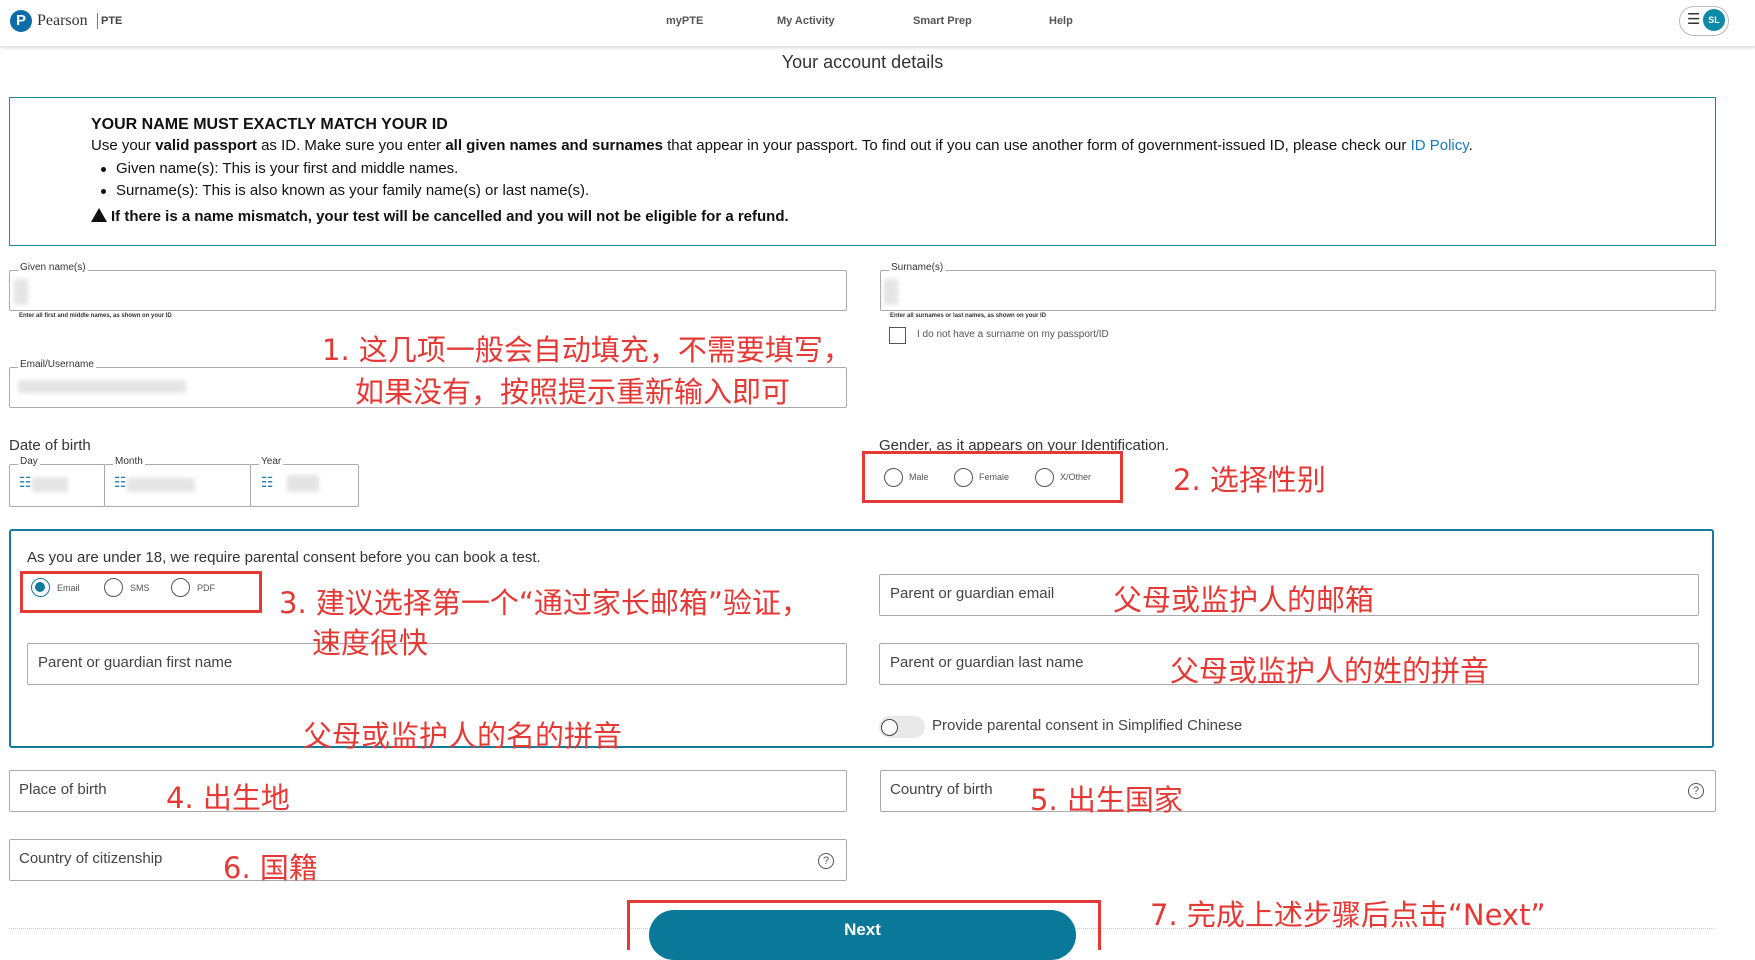 The height and width of the screenshot is (960, 1755). What do you see at coordinates (1298, 791) in the screenshot?
I see `country-of-birth-select` at bounding box center [1298, 791].